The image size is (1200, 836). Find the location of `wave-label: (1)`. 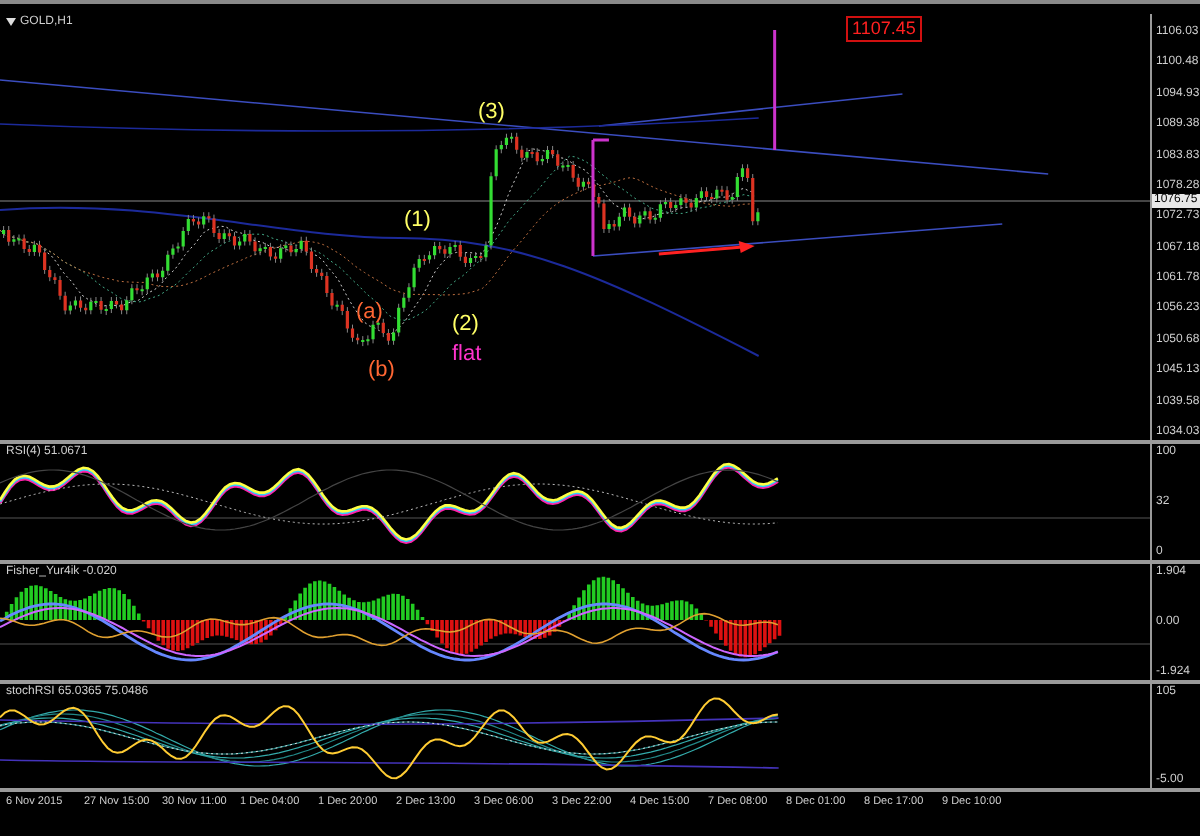

wave-label: (1) is located at coordinates (417, 220).